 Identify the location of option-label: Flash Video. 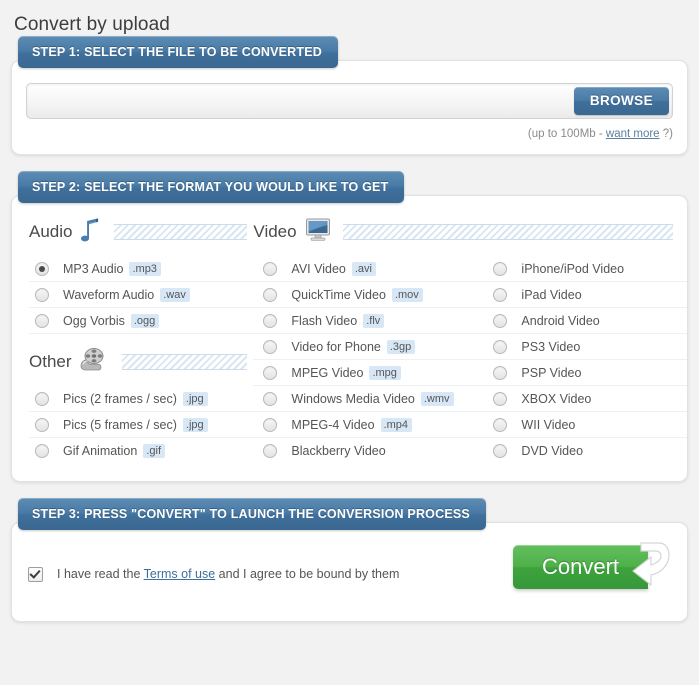
(324, 320).